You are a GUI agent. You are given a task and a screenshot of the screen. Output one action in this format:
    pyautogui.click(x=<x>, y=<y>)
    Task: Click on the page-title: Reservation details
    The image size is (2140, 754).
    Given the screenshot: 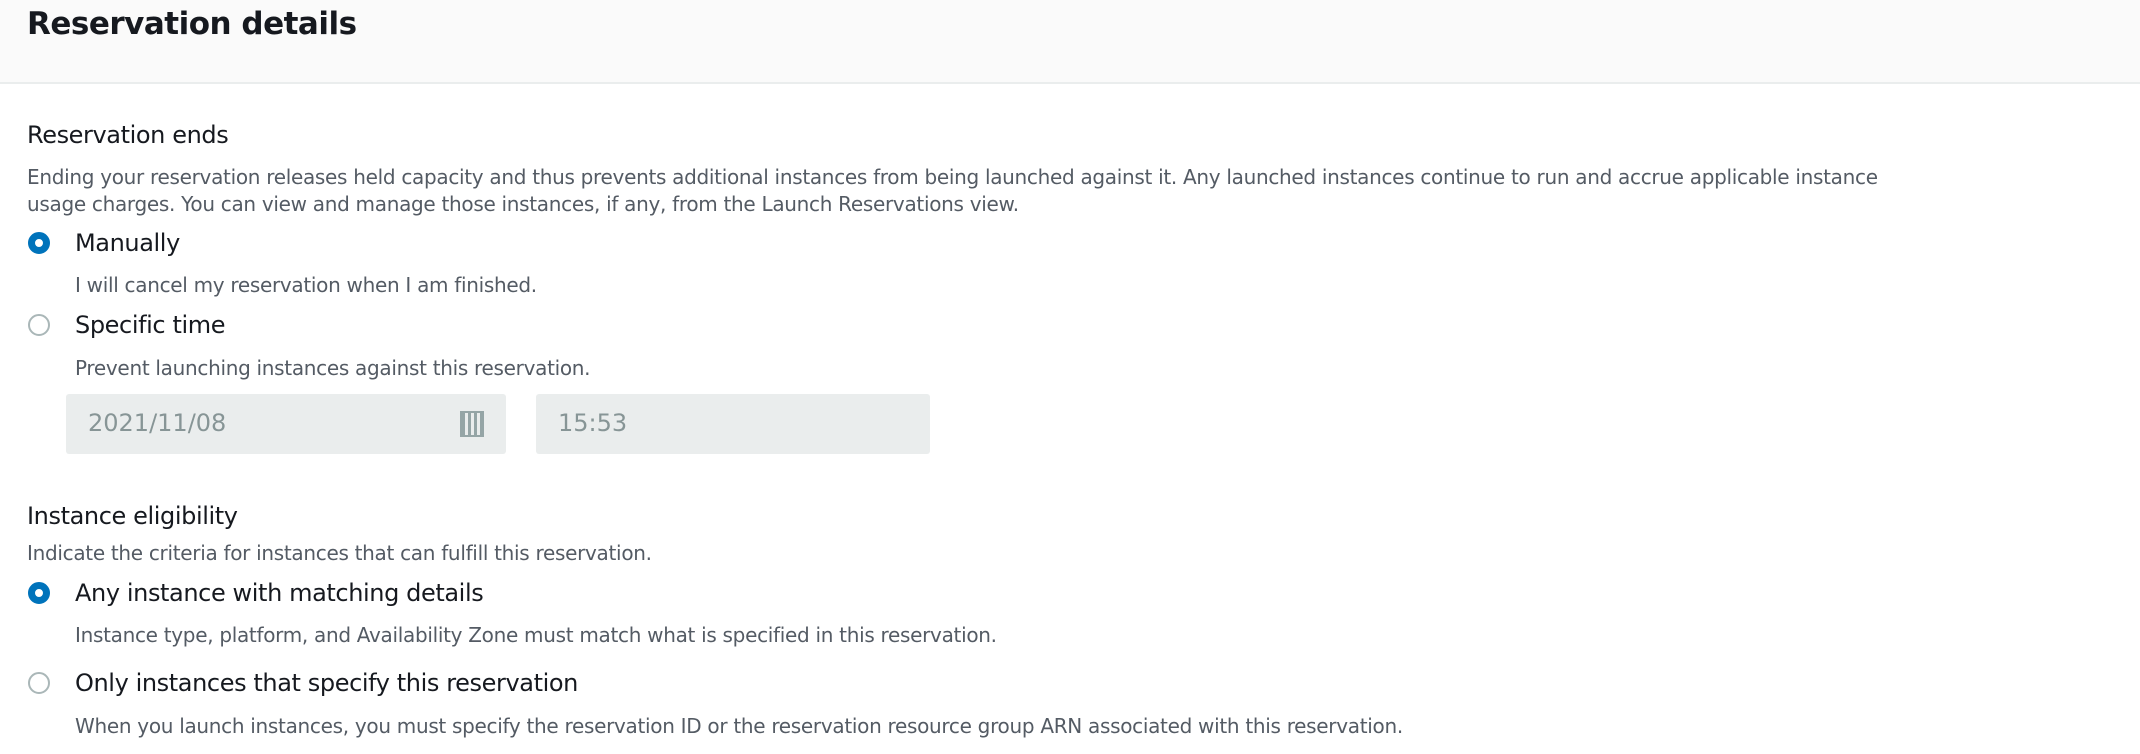 What is the action you would take?
    pyautogui.click(x=192, y=24)
    